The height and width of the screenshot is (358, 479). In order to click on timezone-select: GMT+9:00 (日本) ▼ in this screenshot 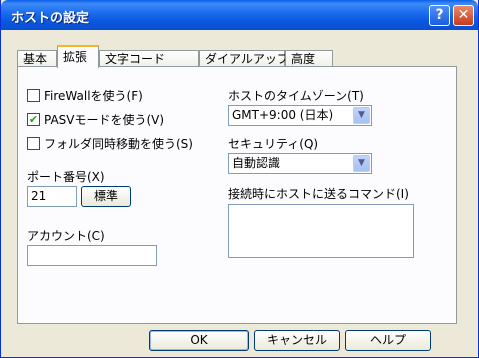, I will do `click(300, 115)`.